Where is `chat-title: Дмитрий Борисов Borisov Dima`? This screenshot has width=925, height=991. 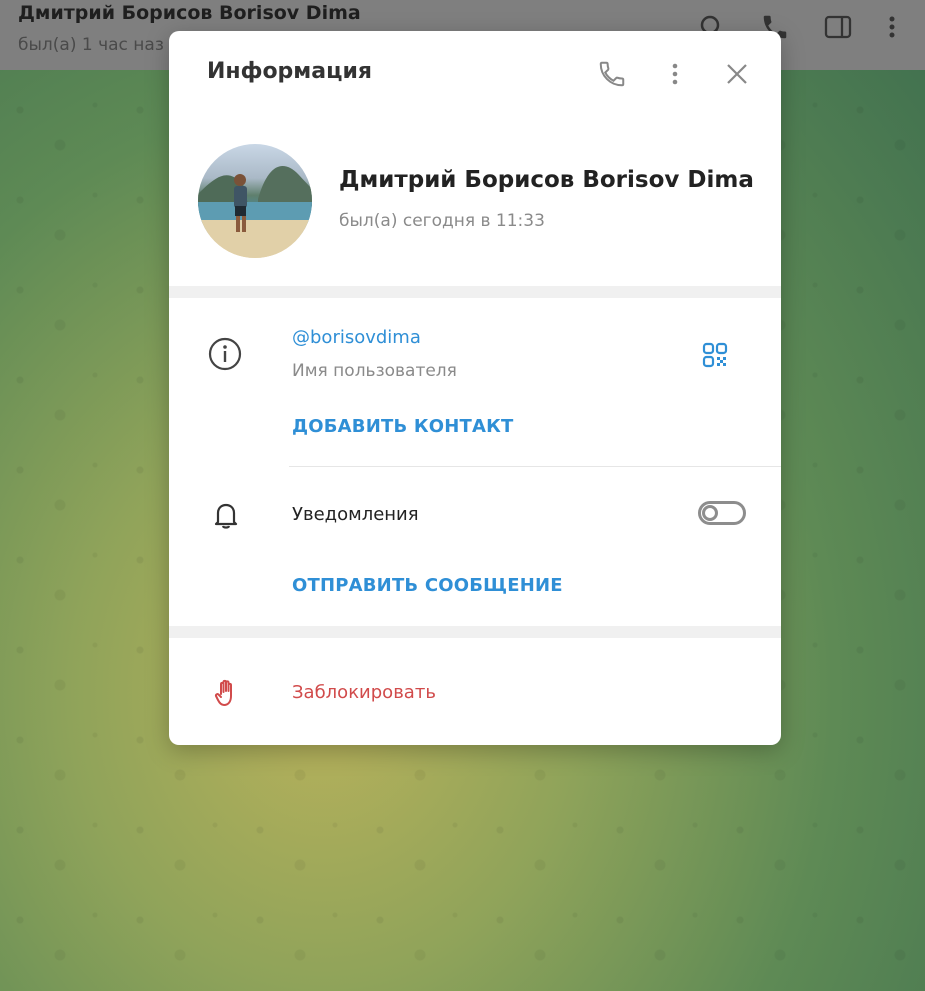 chat-title: Дмитрий Борисов Borisov Dima is located at coordinates (189, 13).